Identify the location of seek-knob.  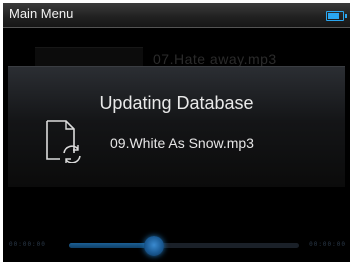
(154, 246).